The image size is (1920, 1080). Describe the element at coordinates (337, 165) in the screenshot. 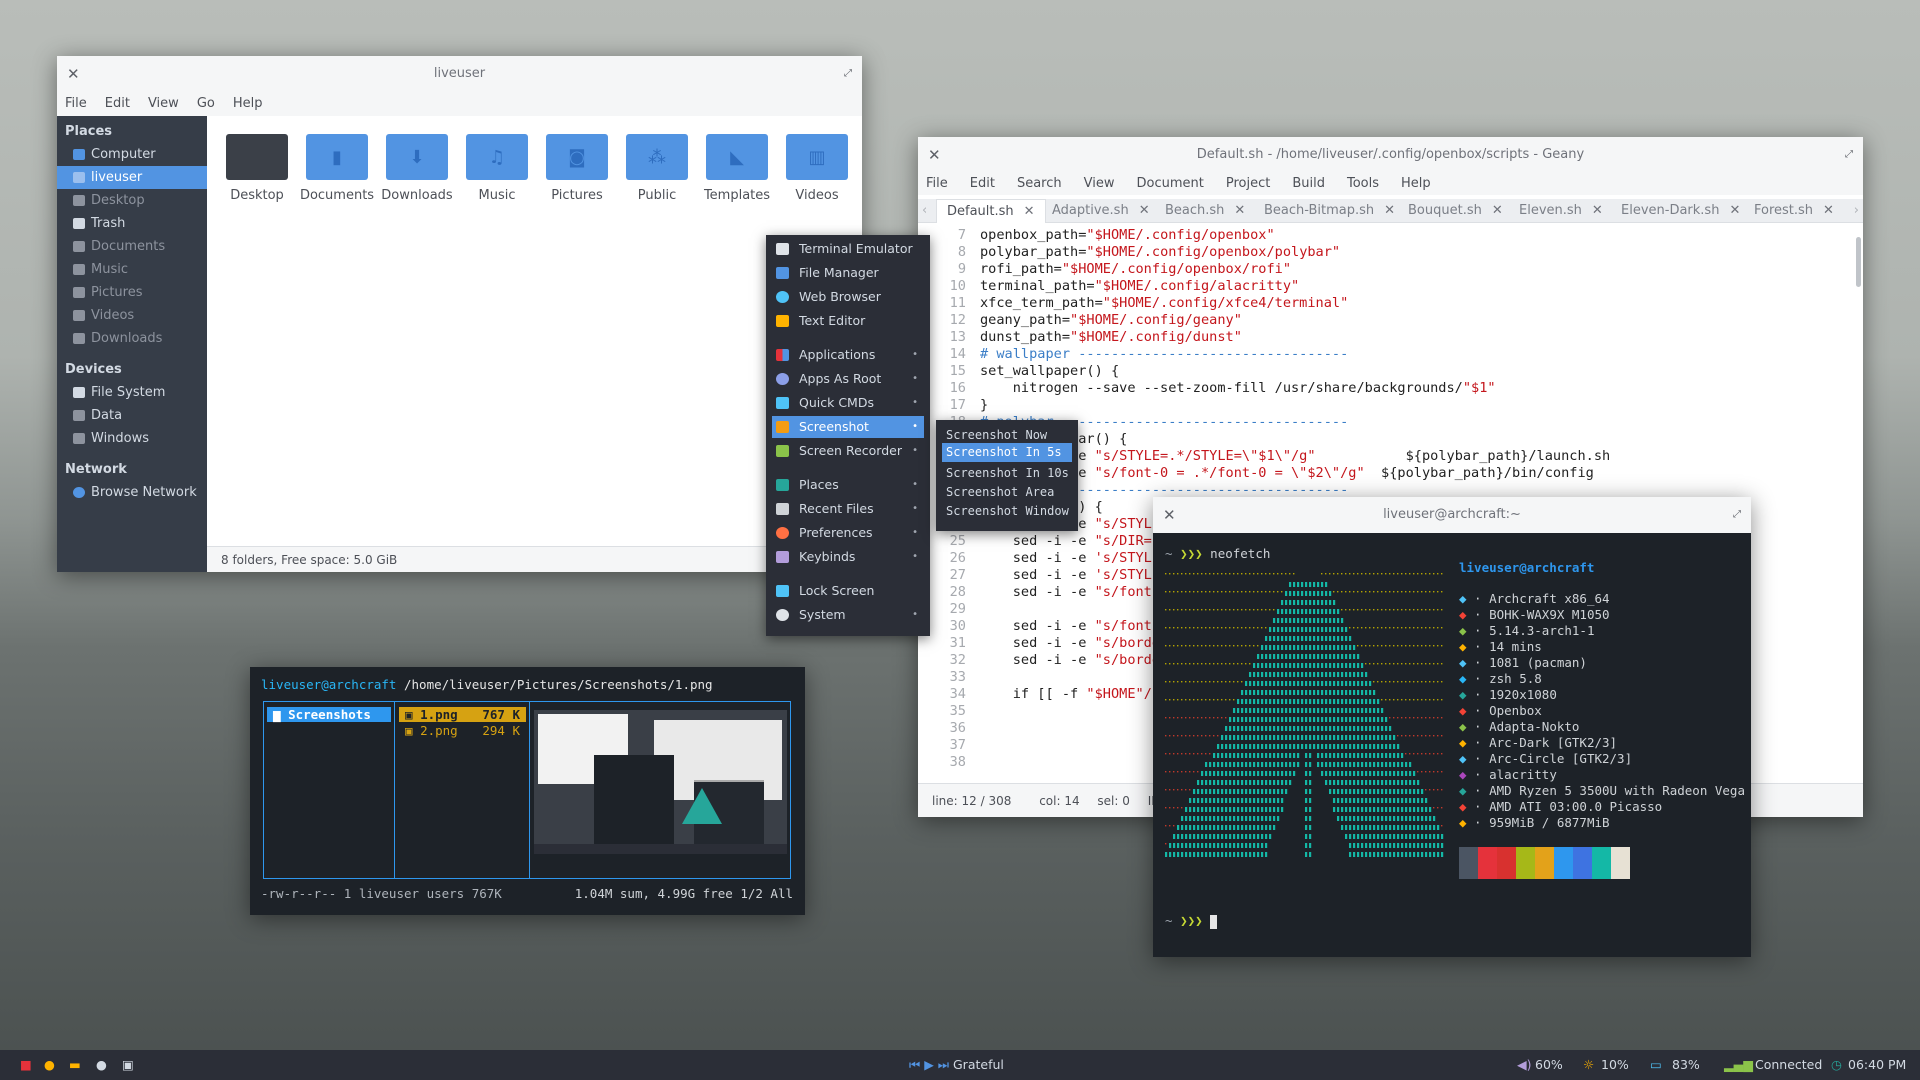

I see `folder-documents: ▮ Documents` at that location.